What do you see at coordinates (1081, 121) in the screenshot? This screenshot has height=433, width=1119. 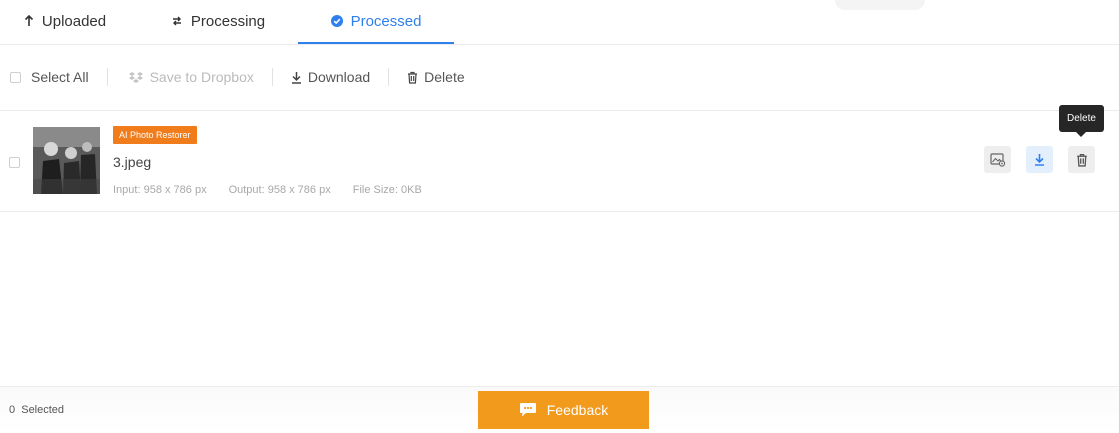 I see `delete-tooltip: Delete` at bounding box center [1081, 121].